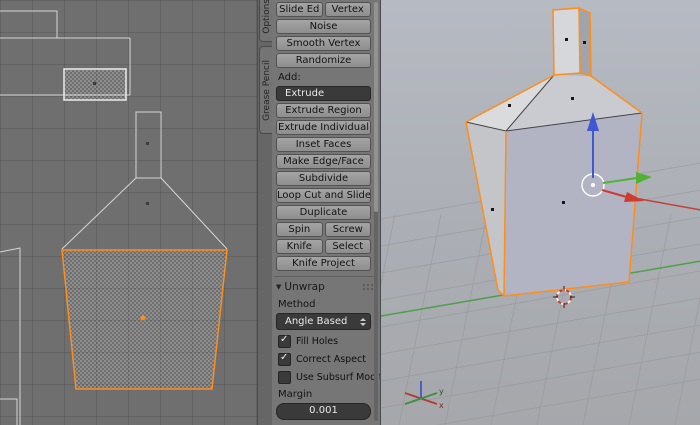 The width and height of the screenshot is (700, 425). What do you see at coordinates (278, 287) in the screenshot?
I see `panel-collapse-icon: ▼` at bounding box center [278, 287].